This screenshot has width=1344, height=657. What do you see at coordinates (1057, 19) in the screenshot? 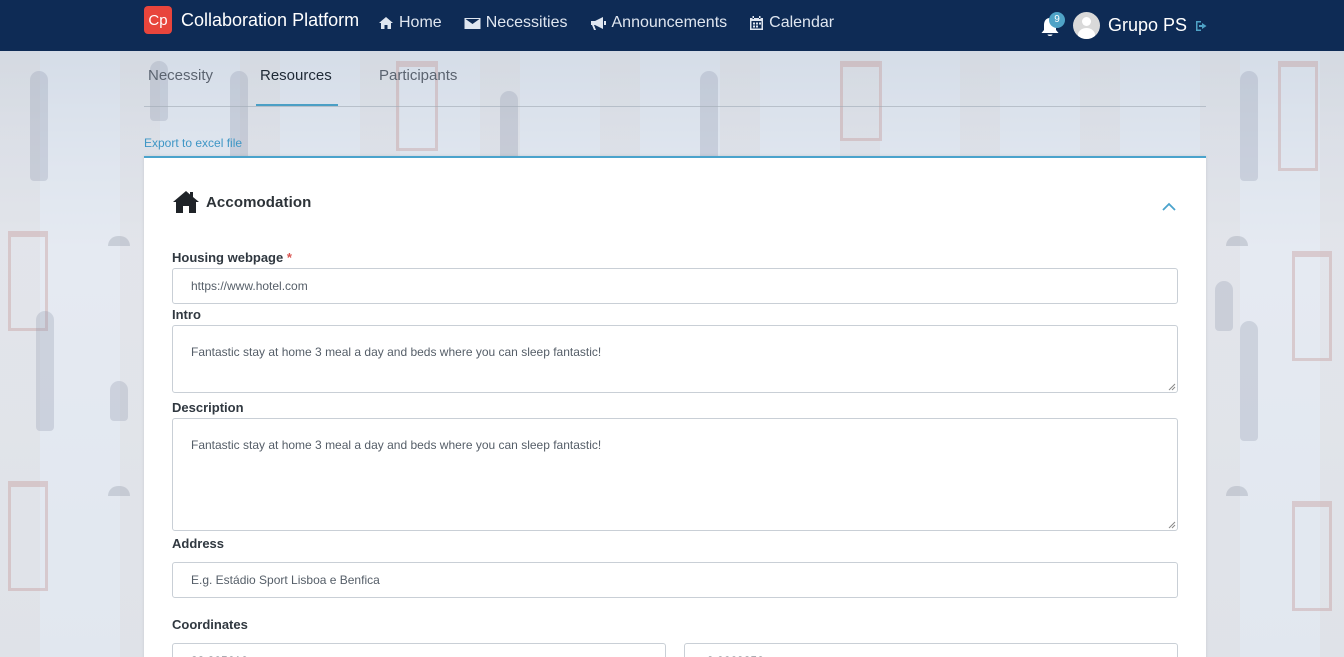
I see `notification-badge: 9` at bounding box center [1057, 19].